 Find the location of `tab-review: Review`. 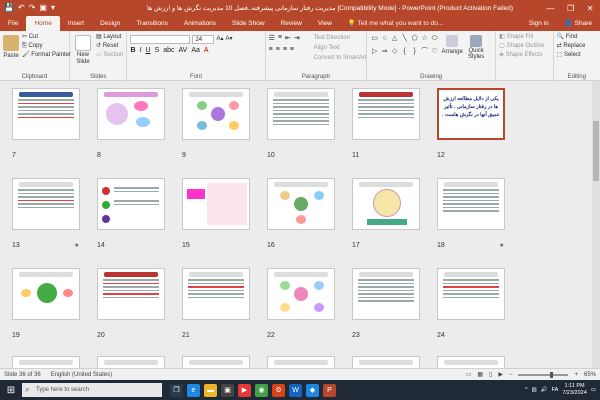

tab-review: Review is located at coordinates (291, 23).